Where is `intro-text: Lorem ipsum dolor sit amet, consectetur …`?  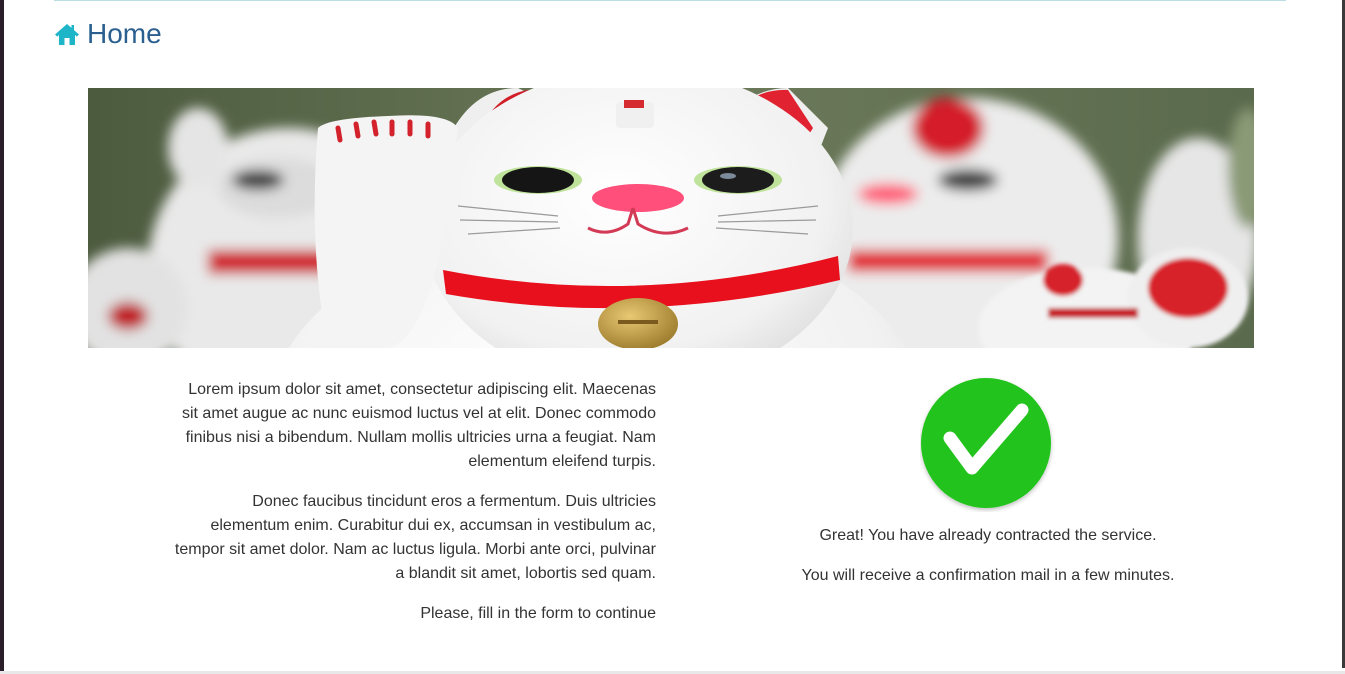
intro-text: Lorem ipsum dolor sit amet, consectetur … is located at coordinates (413, 510).